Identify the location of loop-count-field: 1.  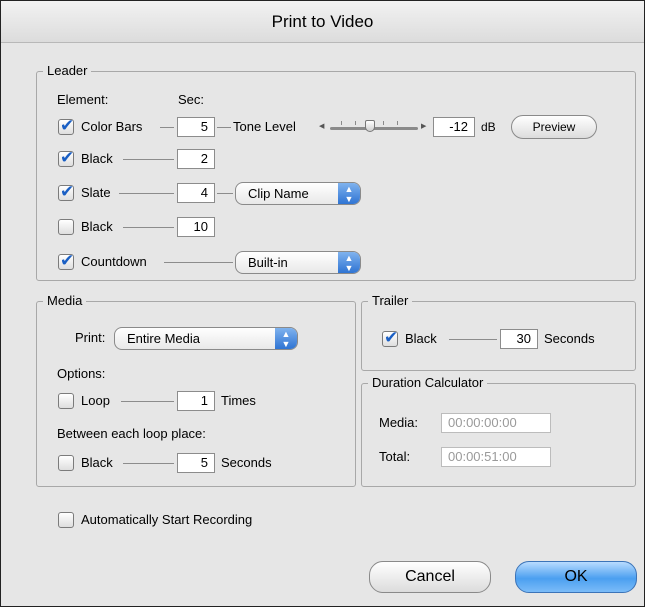
(196, 401).